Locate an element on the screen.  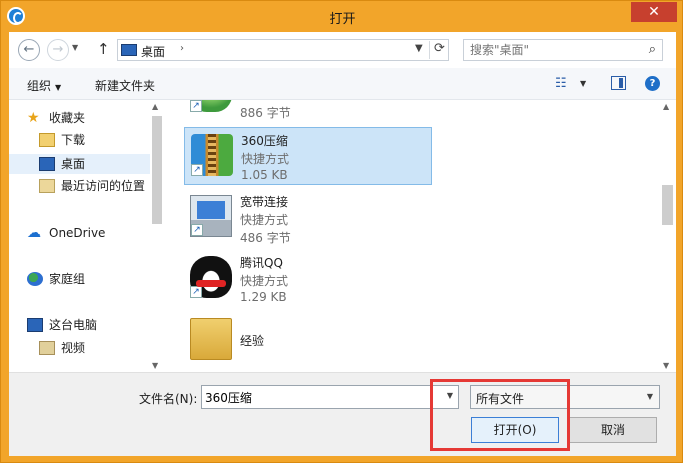
file-item: ↗ 腾讯QQ 快捷方式 1.29 KB is located at coordinates (308, 279).